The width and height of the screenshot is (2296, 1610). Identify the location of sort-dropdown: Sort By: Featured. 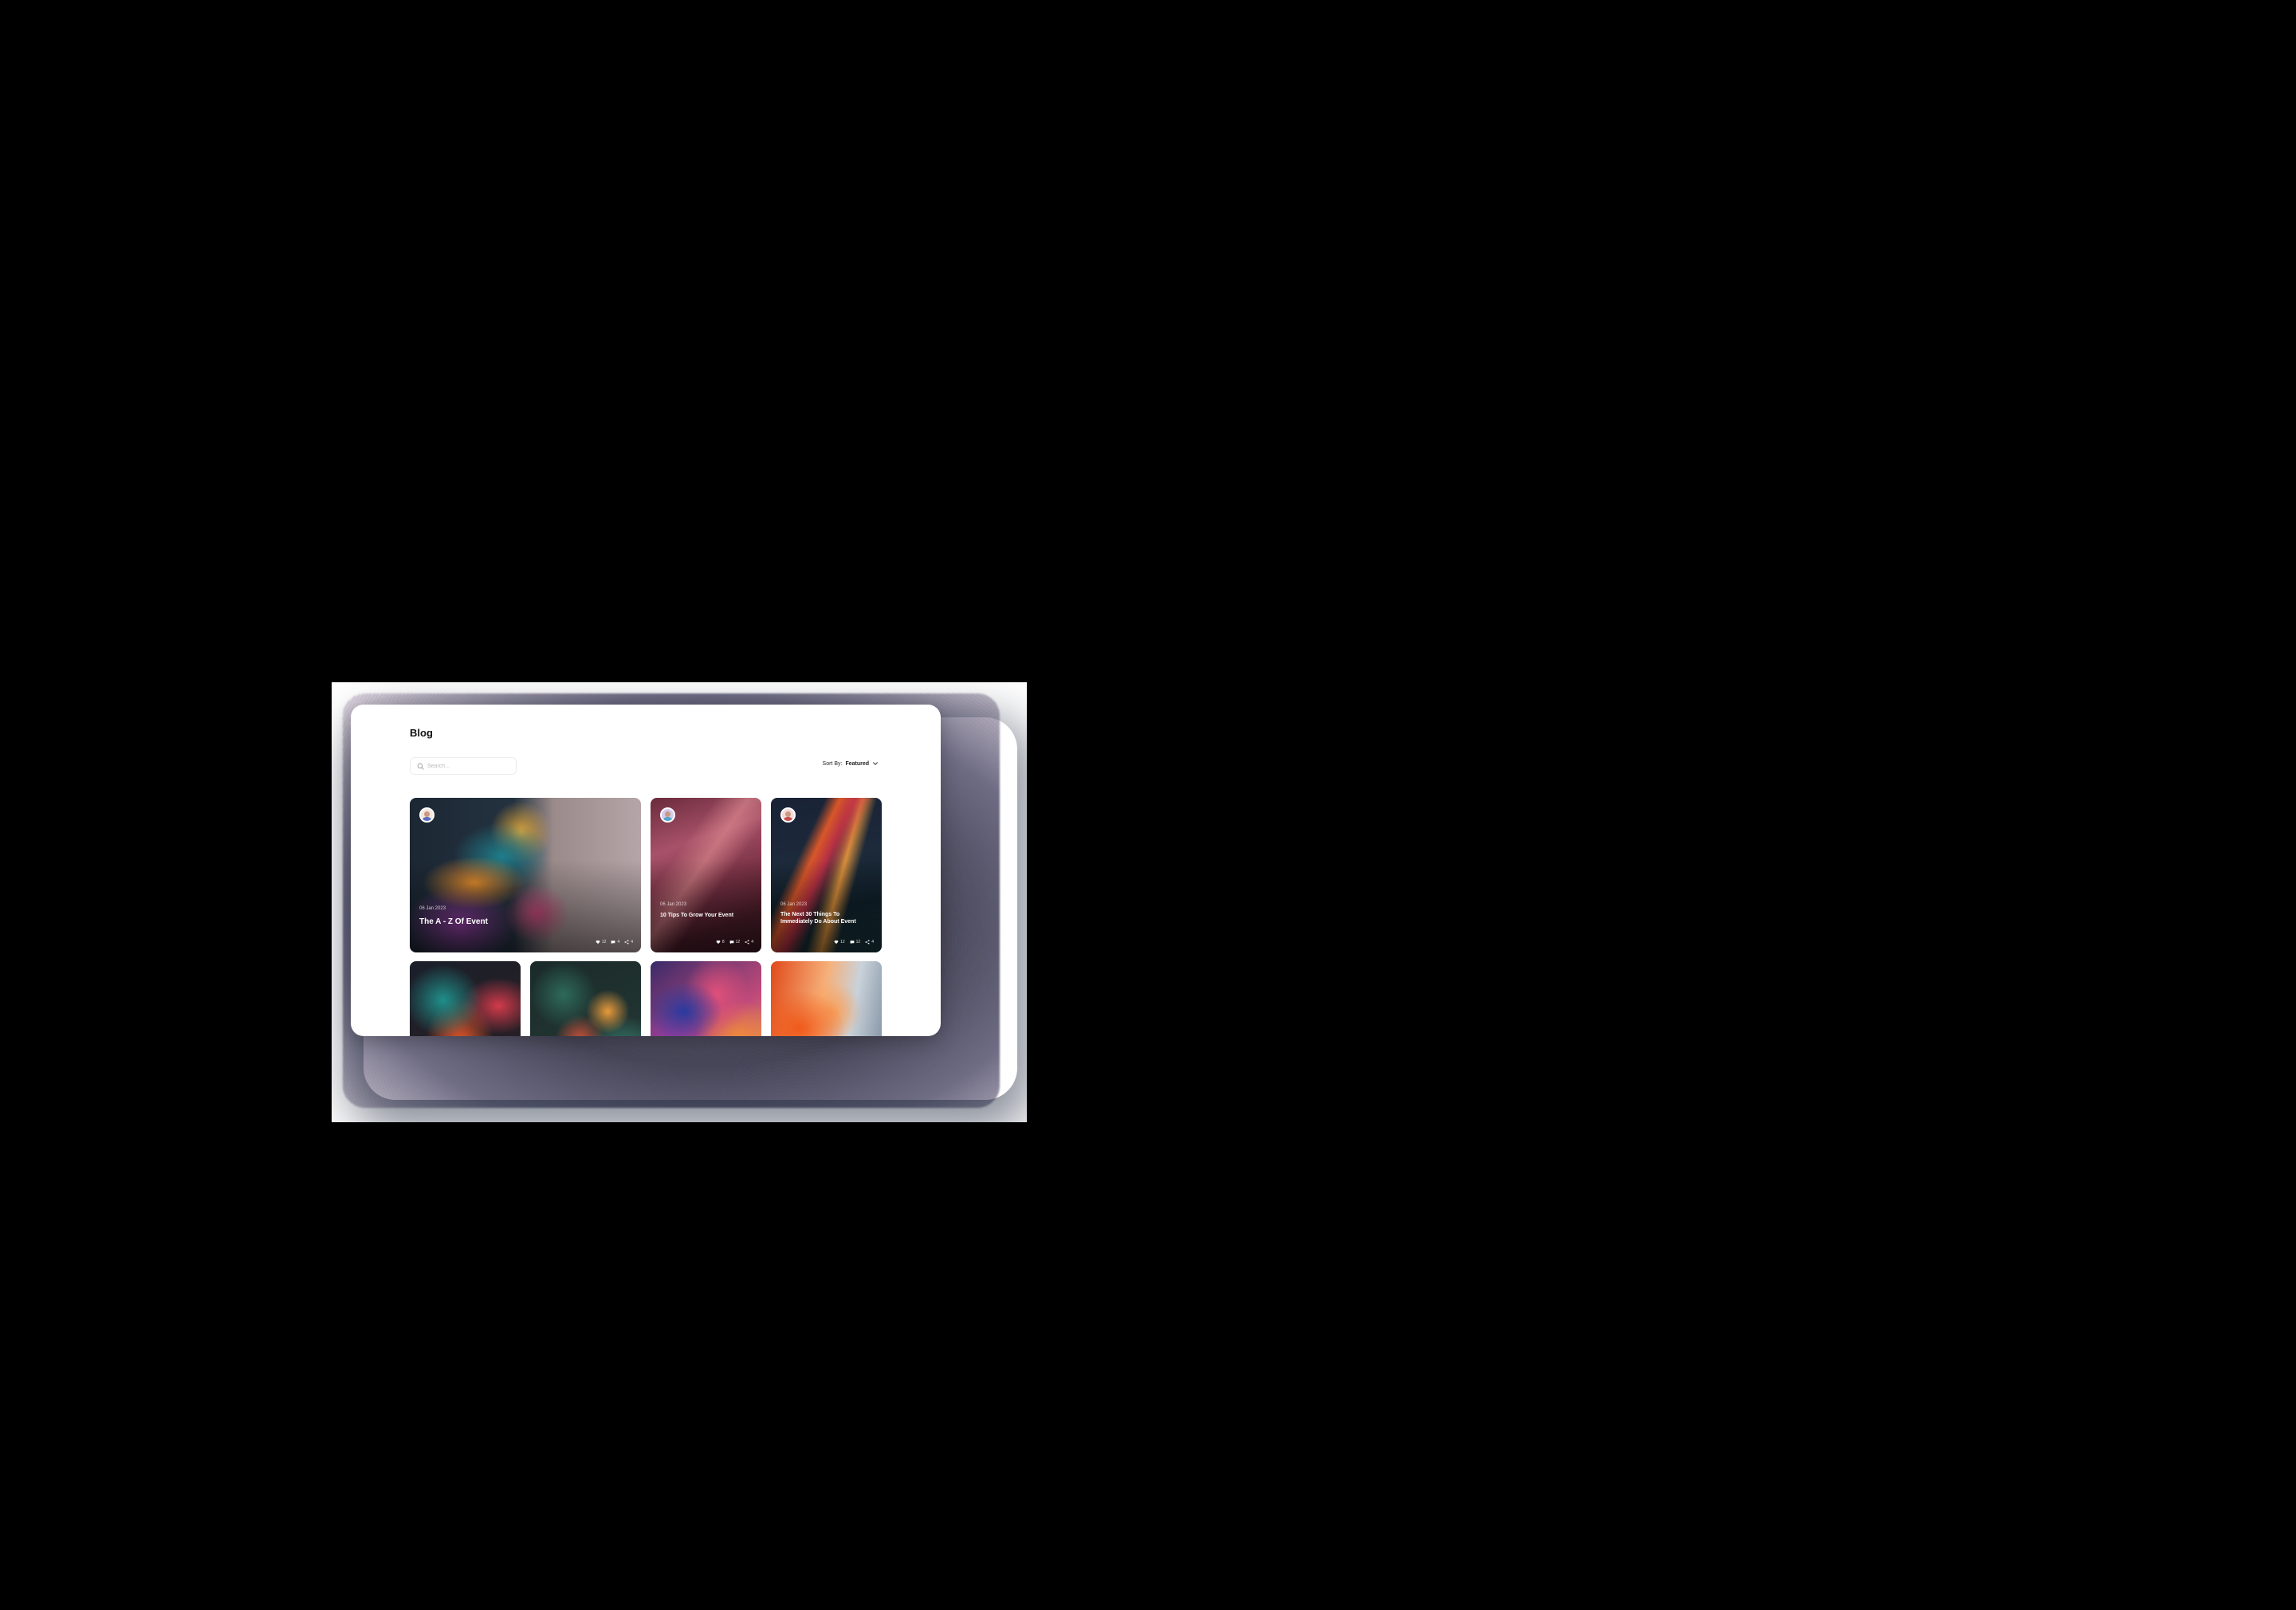
(851, 763).